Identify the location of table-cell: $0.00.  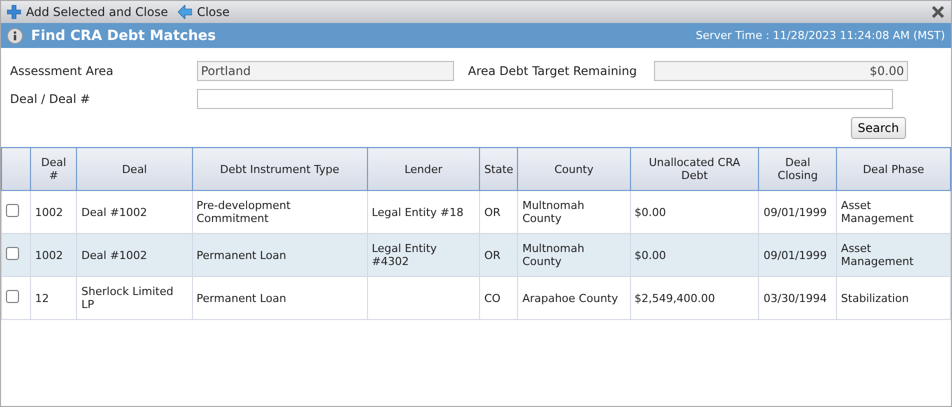
(694, 255).